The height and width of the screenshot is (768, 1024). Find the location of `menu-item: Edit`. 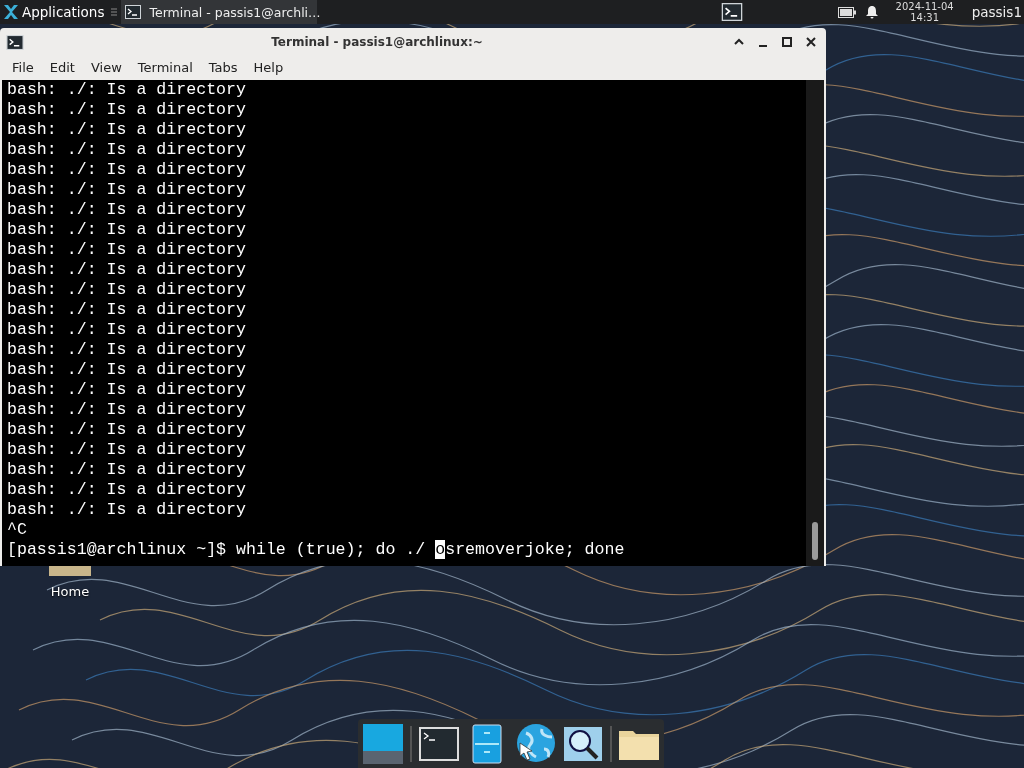

menu-item: Edit is located at coordinates (62, 67).